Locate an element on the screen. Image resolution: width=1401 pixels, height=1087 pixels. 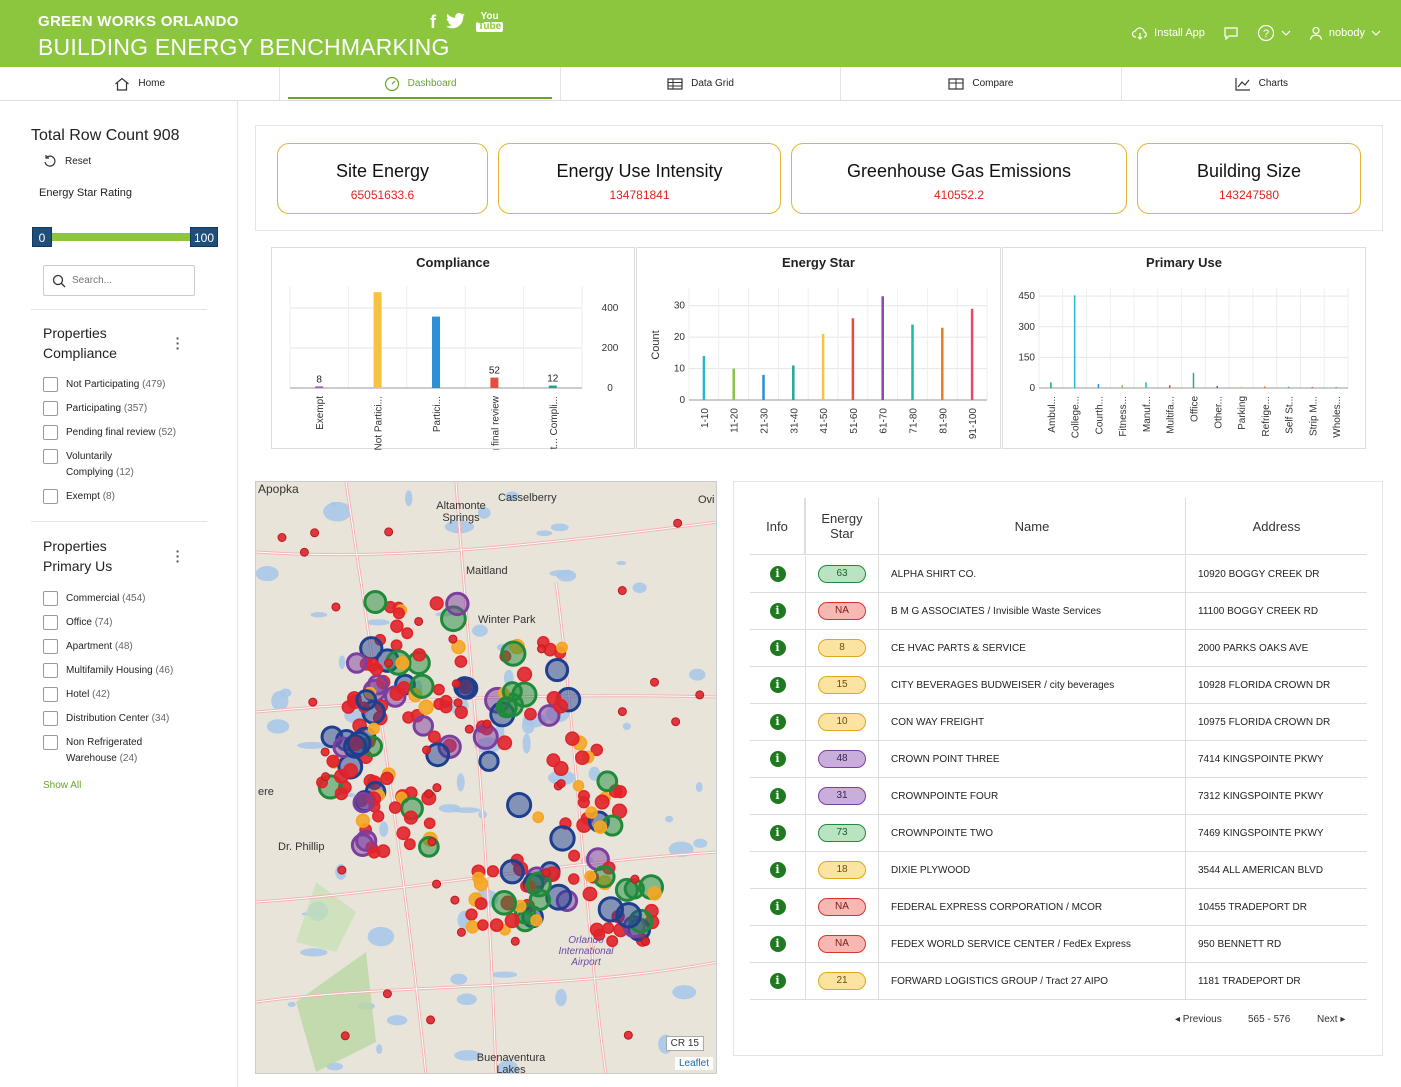
show-all-link: Show All is located at coordinates (62, 785).